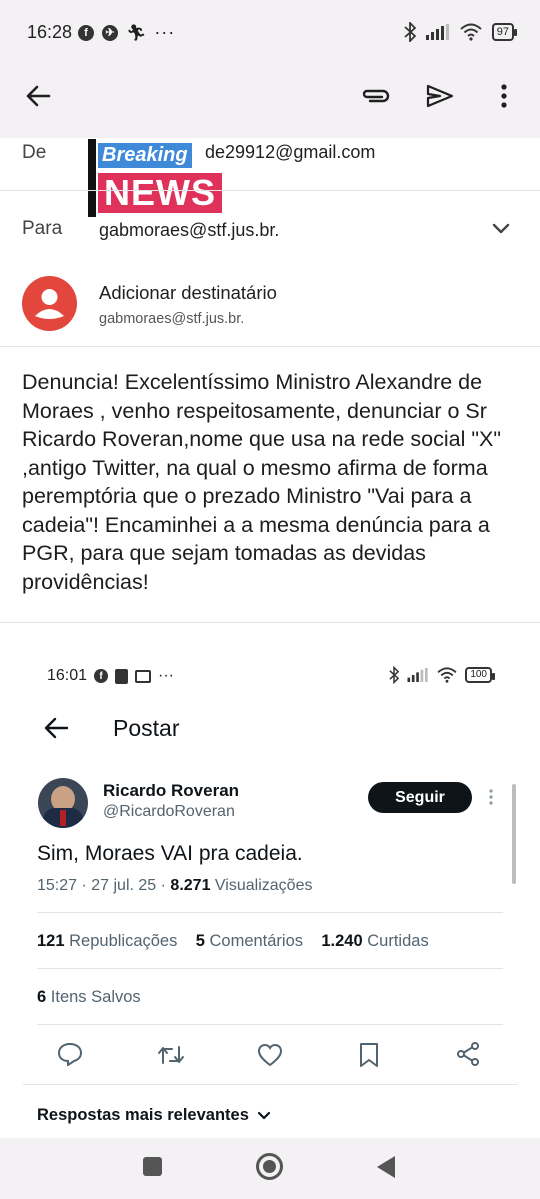  What do you see at coordinates (263, 885) in the screenshot?
I see `views-label: Visualizações` at bounding box center [263, 885].